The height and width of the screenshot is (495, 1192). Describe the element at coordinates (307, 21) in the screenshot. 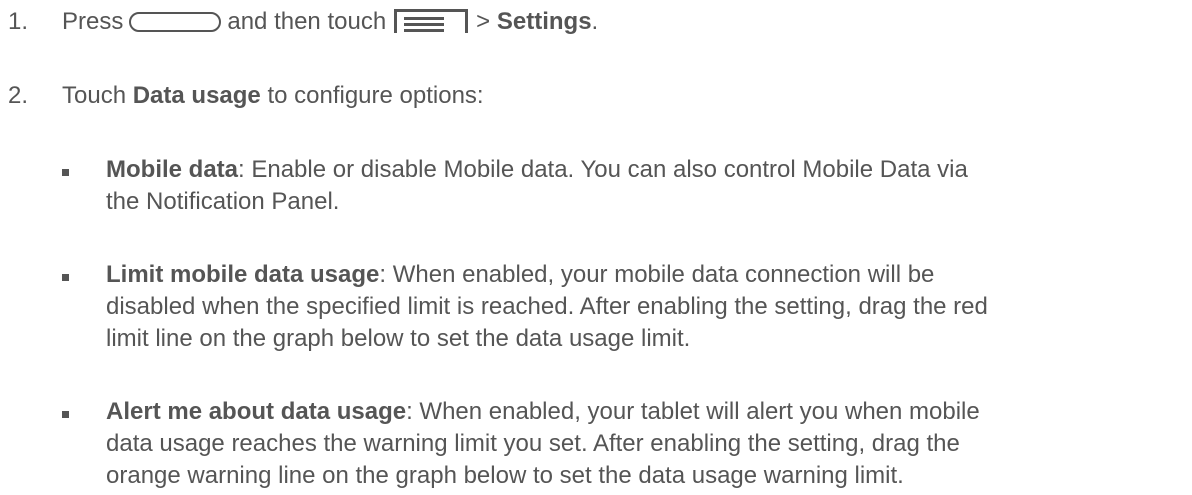

I see `step-1-and-then: and then touch` at that location.